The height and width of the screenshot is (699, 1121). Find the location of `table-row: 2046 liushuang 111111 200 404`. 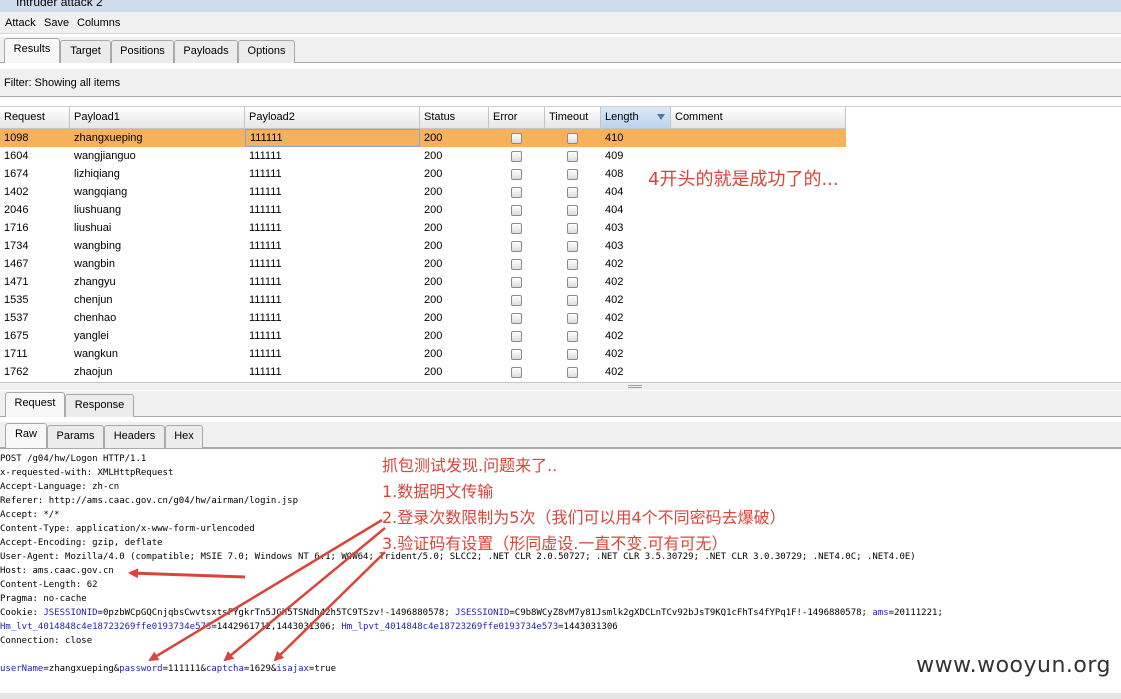

table-row: 2046 liushuang 111111 200 404 is located at coordinates (423, 210).